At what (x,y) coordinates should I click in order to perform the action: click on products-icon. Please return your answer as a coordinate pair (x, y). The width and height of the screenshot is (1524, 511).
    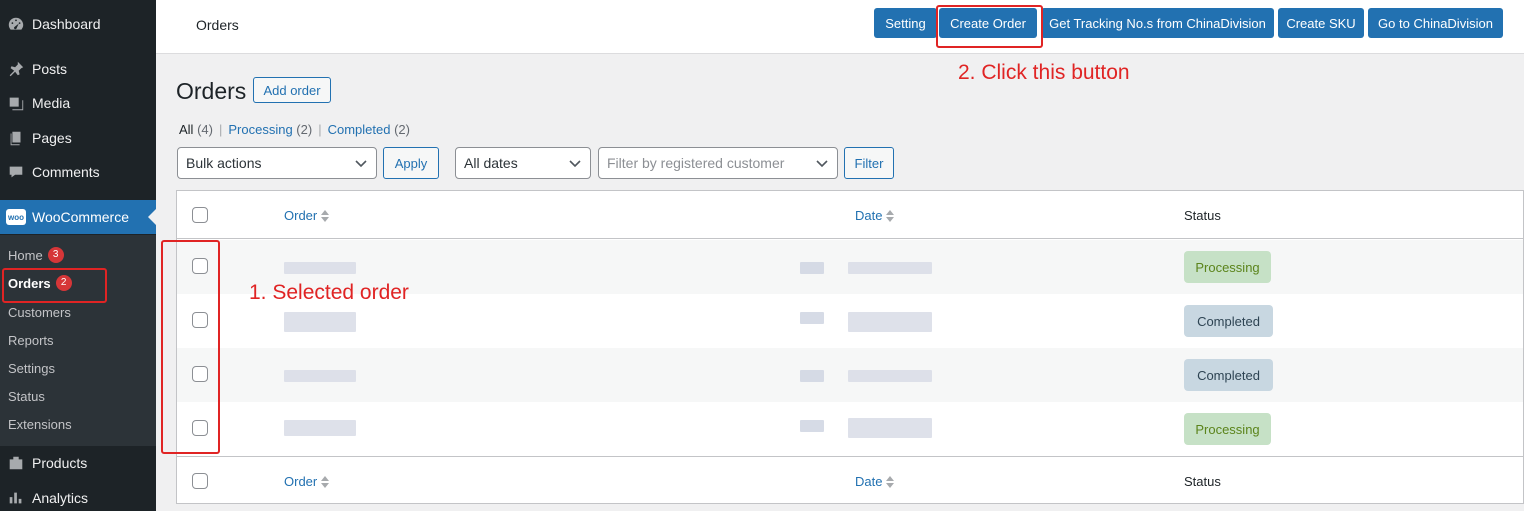
    Looking at the image, I should click on (16, 463).